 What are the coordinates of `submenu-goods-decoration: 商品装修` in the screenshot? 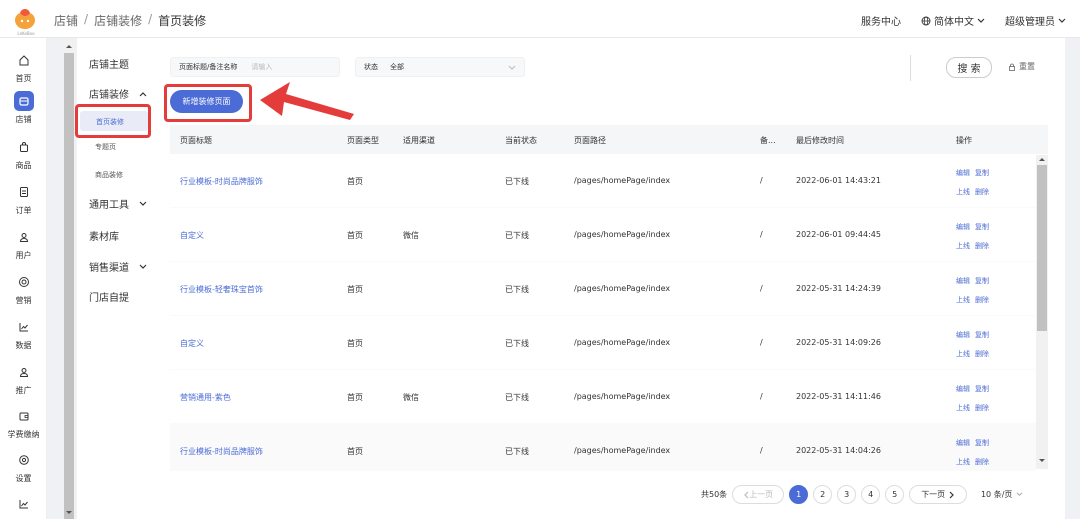 It's located at (109, 175).